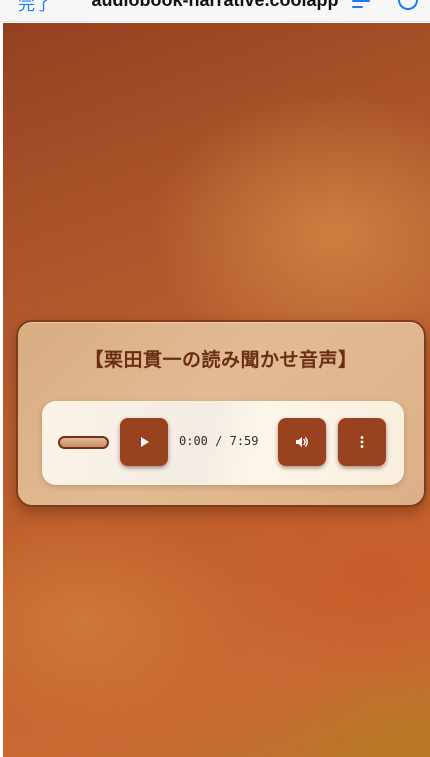  I want to click on menu-icon, so click(361, 5).